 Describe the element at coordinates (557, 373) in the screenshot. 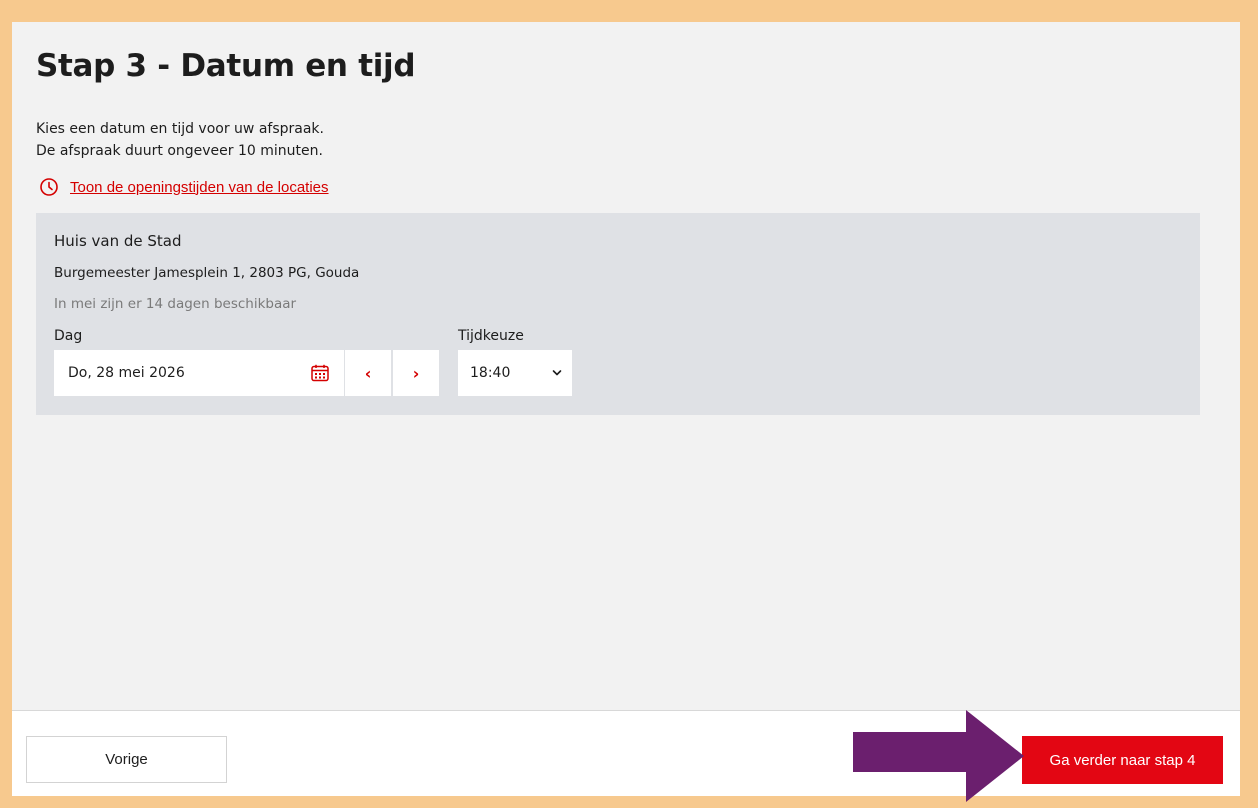

I see `chevron-down-icon` at that location.